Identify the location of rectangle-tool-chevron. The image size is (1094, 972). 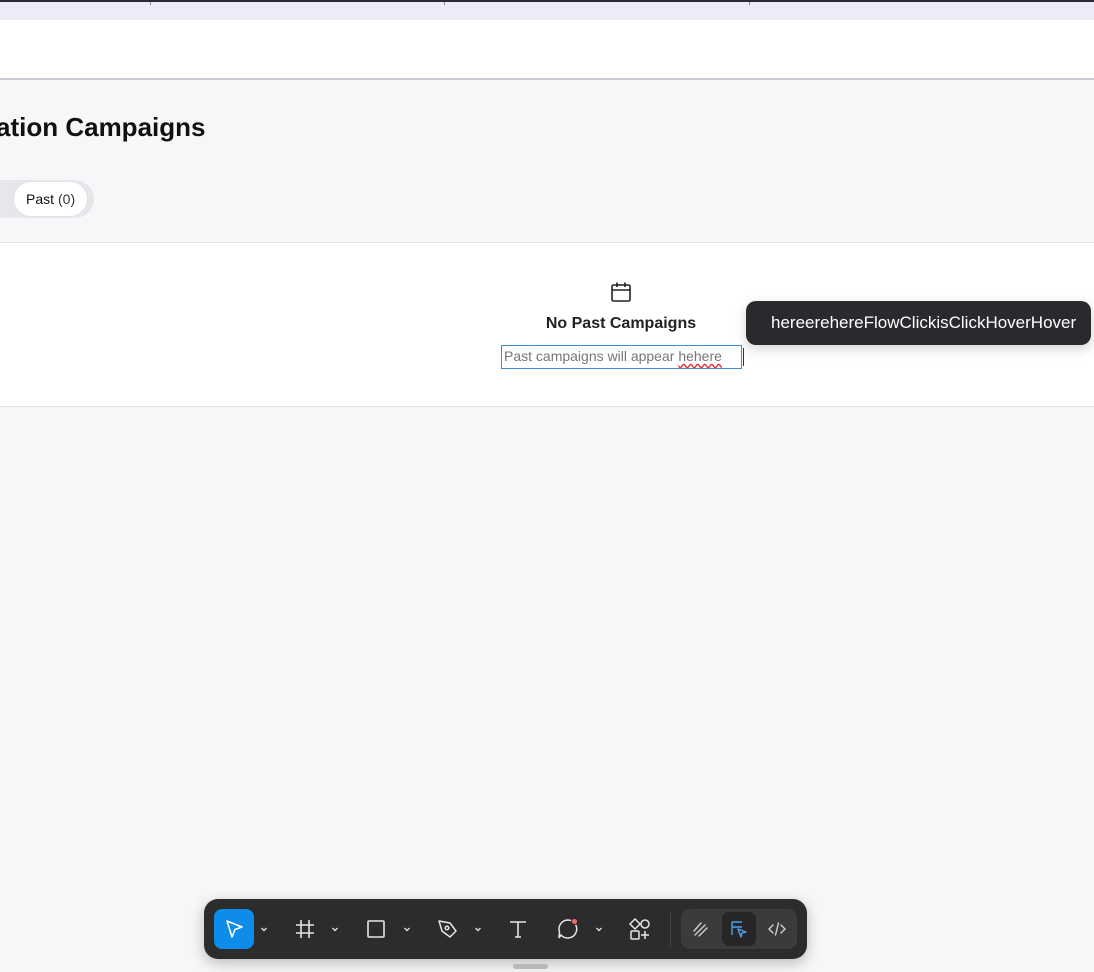
(407, 929).